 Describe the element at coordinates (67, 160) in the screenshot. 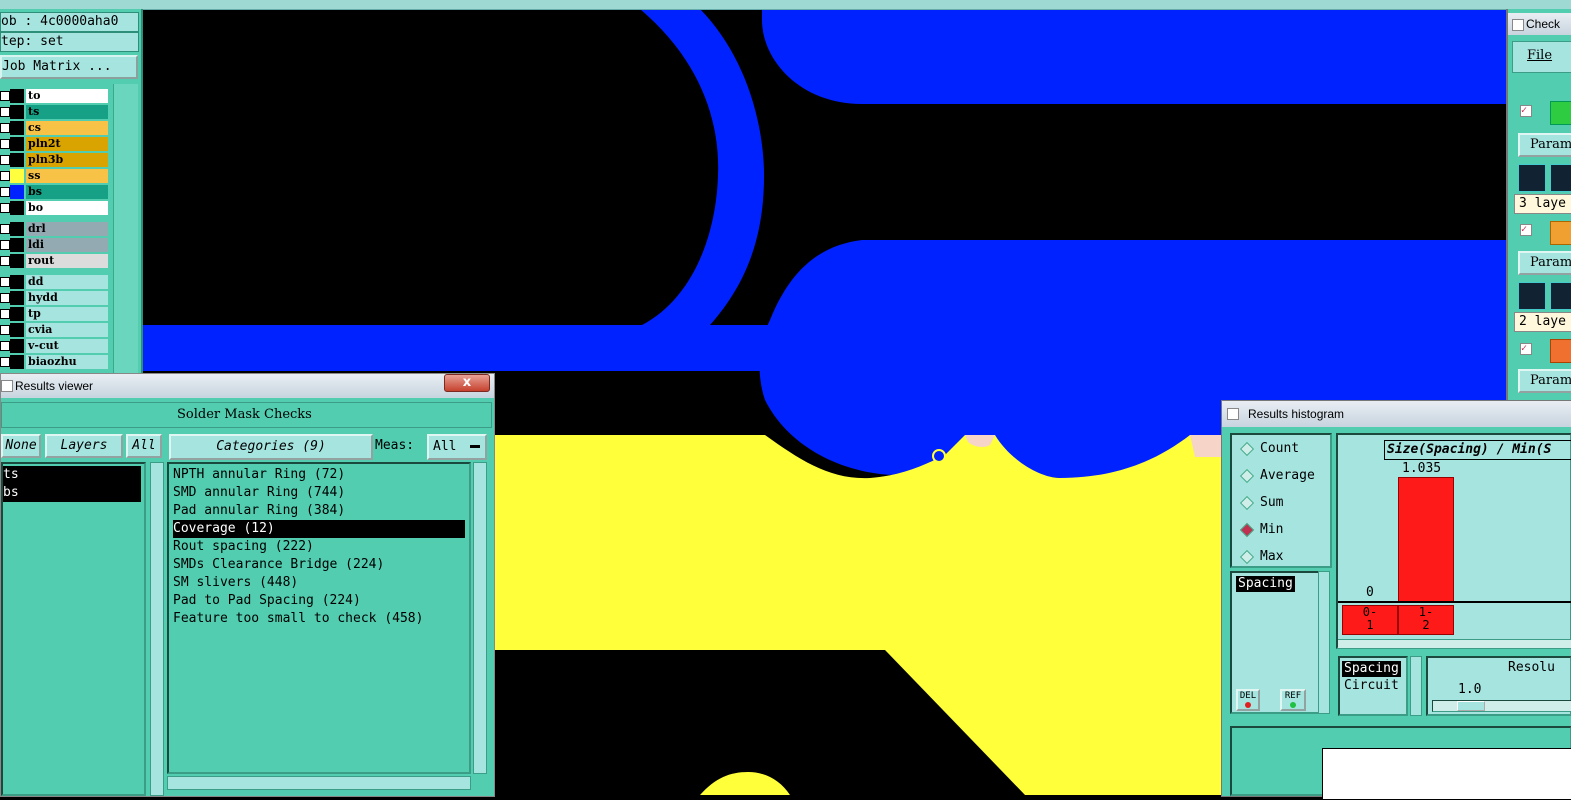

I see `layer-name: pln3b` at that location.